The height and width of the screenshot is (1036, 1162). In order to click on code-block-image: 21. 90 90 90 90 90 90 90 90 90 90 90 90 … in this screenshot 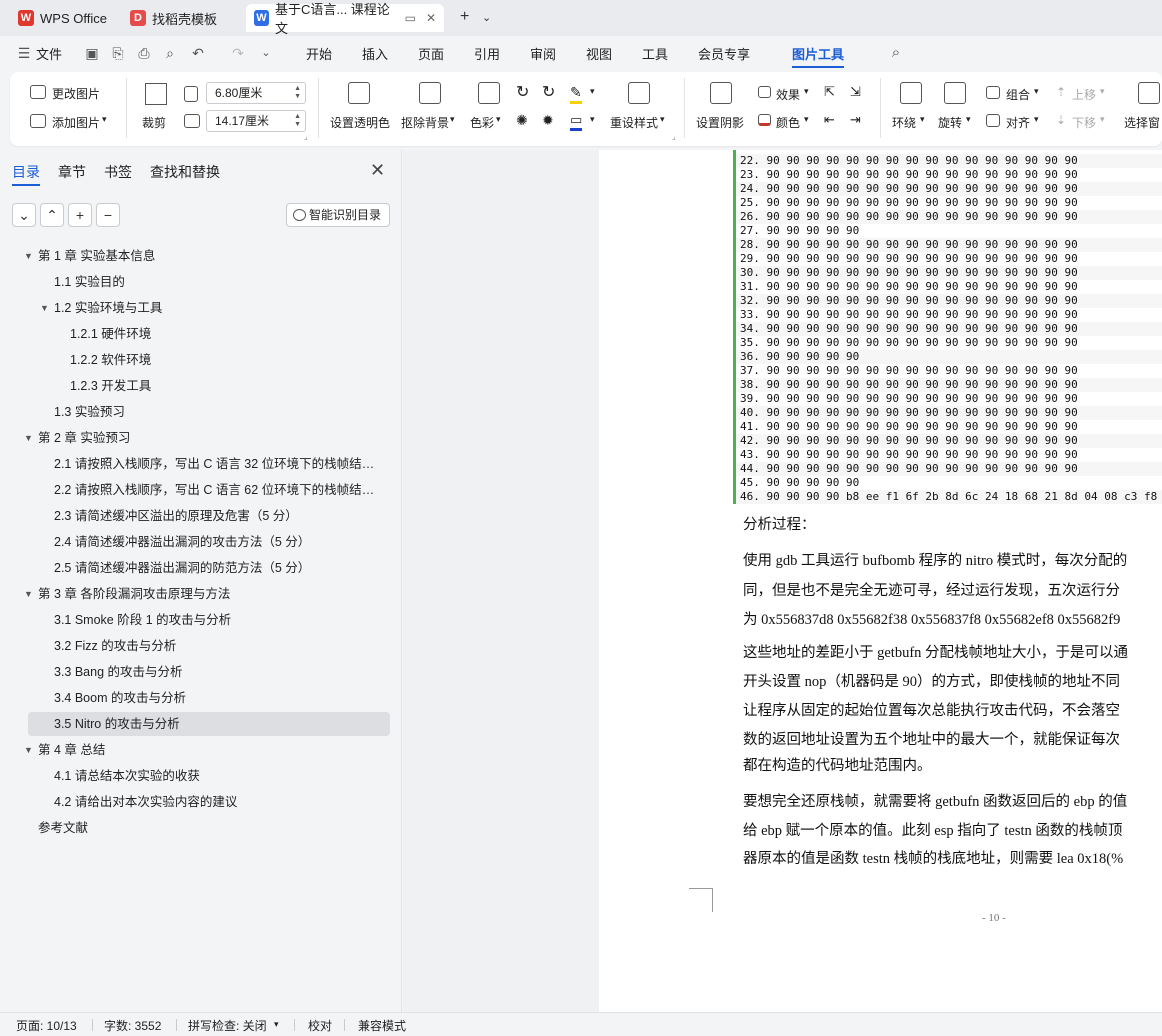, I will do `click(947, 327)`.